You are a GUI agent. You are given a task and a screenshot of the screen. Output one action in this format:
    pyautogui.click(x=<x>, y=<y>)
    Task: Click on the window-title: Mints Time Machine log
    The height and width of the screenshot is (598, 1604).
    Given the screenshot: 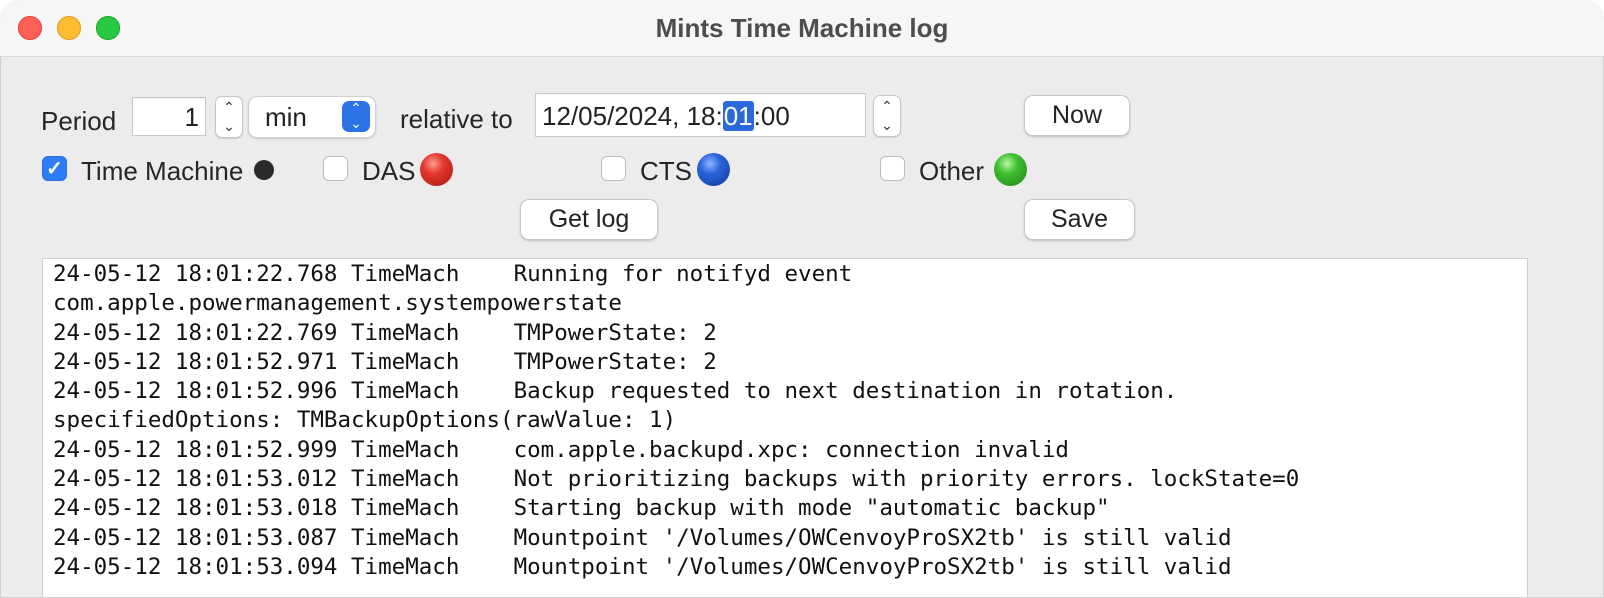 What is the action you would take?
    pyautogui.click(x=802, y=28)
    